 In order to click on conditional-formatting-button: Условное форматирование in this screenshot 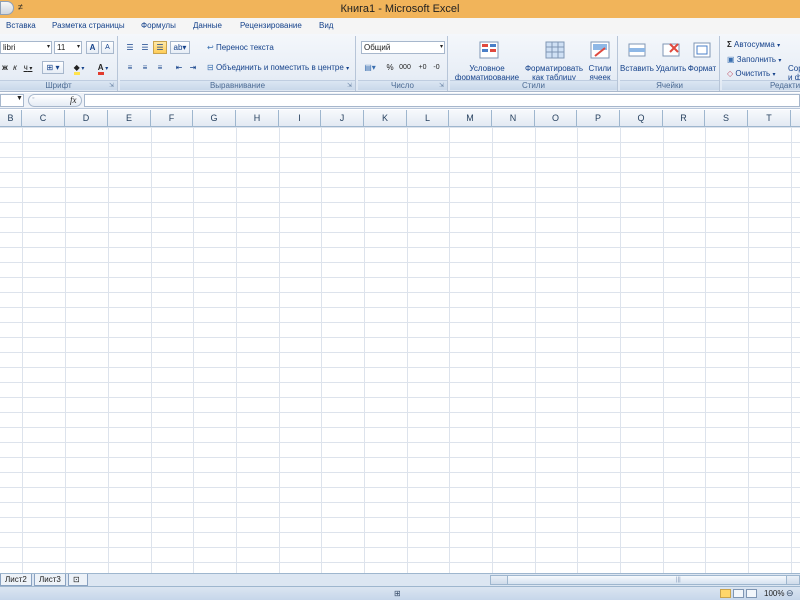, I will do `click(487, 60)`.